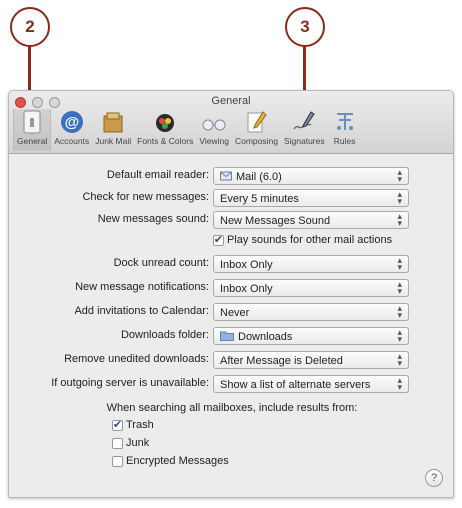  I want to click on check-new-messages-label: Check for new messages:, so click(145, 197).